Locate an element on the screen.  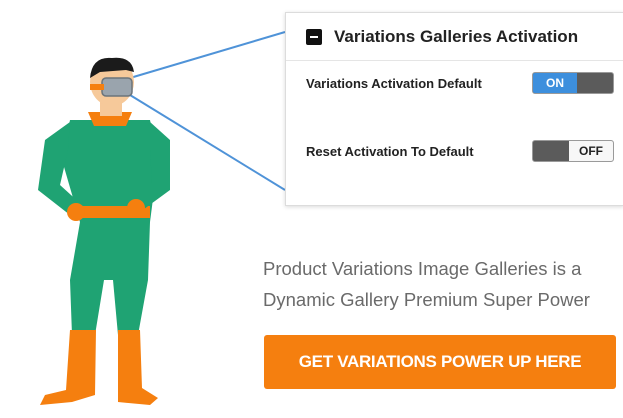
projection-line-top is located at coordinates (207, 55).